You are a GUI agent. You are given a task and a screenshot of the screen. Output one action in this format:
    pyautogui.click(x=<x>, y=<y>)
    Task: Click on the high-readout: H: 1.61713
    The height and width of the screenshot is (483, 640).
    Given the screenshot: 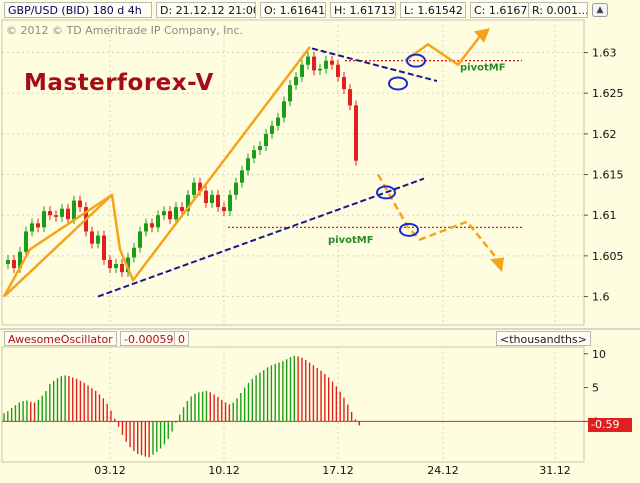 What is the action you would take?
    pyautogui.click(x=363, y=10)
    